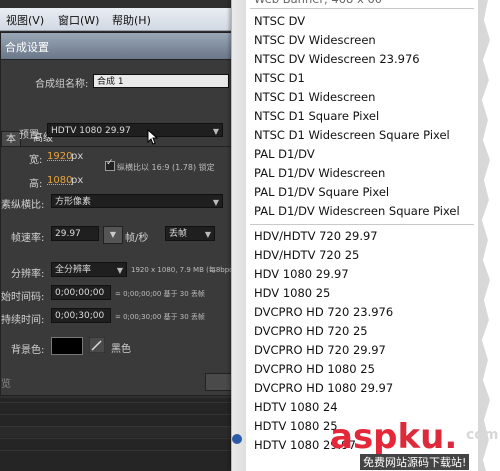 This screenshot has height=471, width=500. What do you see at coordinates (301, 274) in the screenshot?
I see `dropdown-option: HDV 1080 29.97` at bounding box center [301, 274].